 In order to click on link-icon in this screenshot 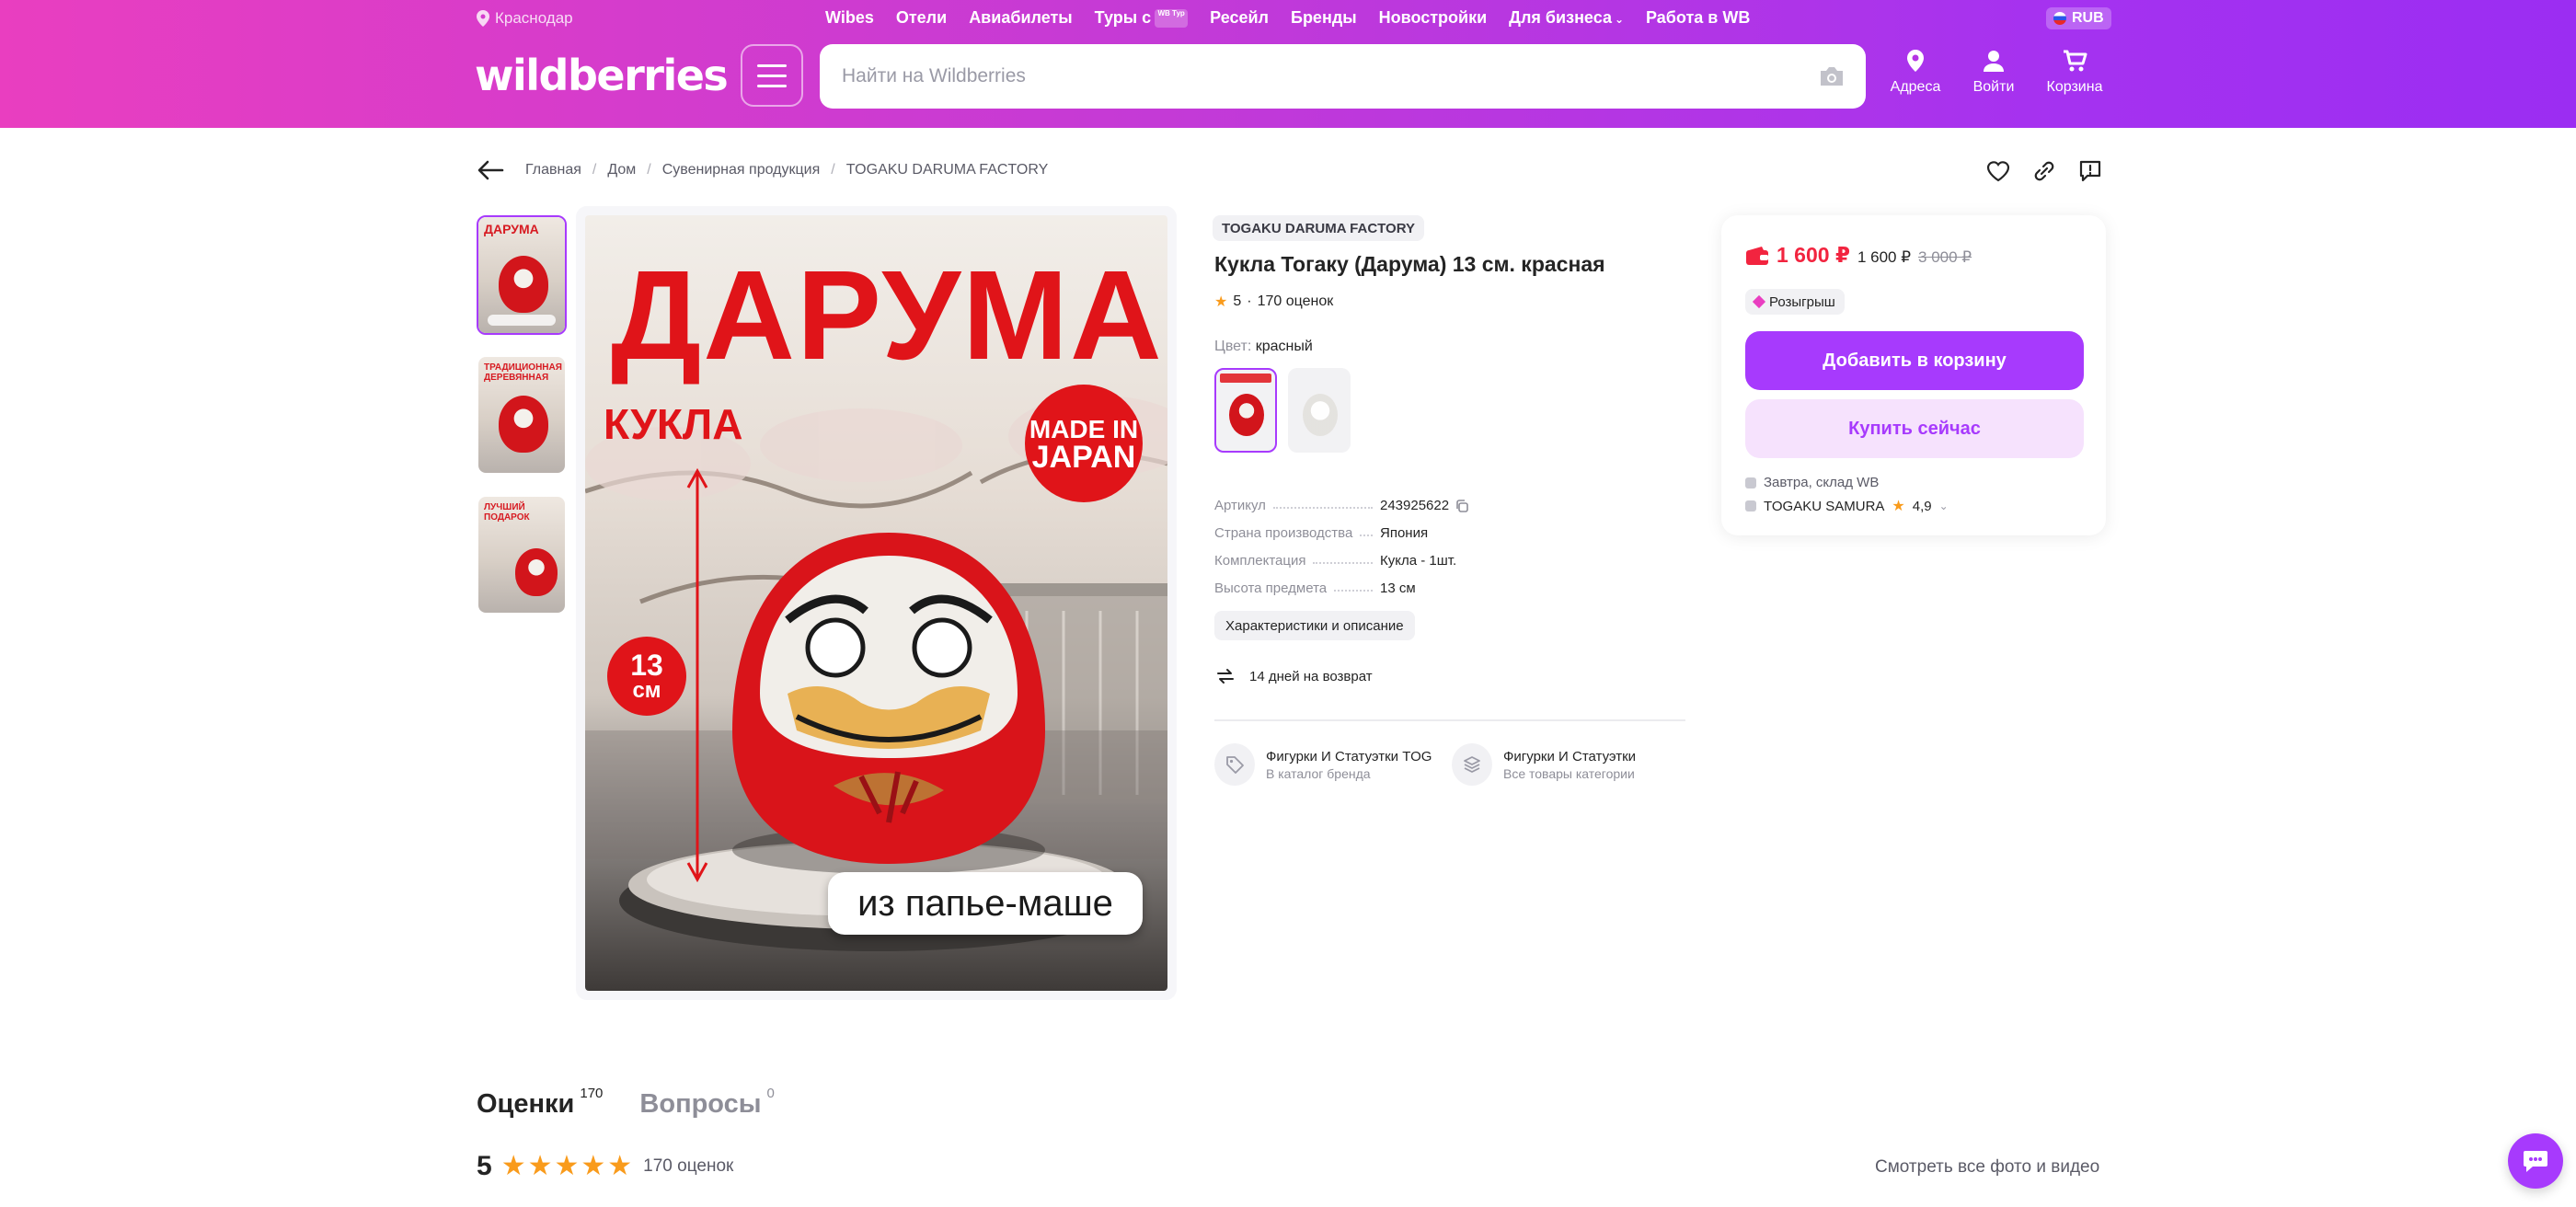, I will do `click(2044, 171)`.